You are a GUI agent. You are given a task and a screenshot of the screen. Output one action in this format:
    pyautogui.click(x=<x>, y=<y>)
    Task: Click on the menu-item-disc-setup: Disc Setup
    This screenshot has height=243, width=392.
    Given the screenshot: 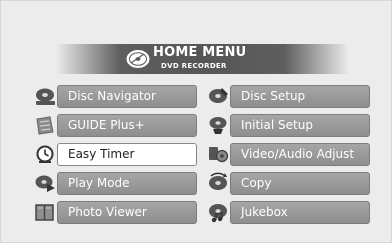 What is the action you would take?
    pyautogui.click(x=288, y=96)
    